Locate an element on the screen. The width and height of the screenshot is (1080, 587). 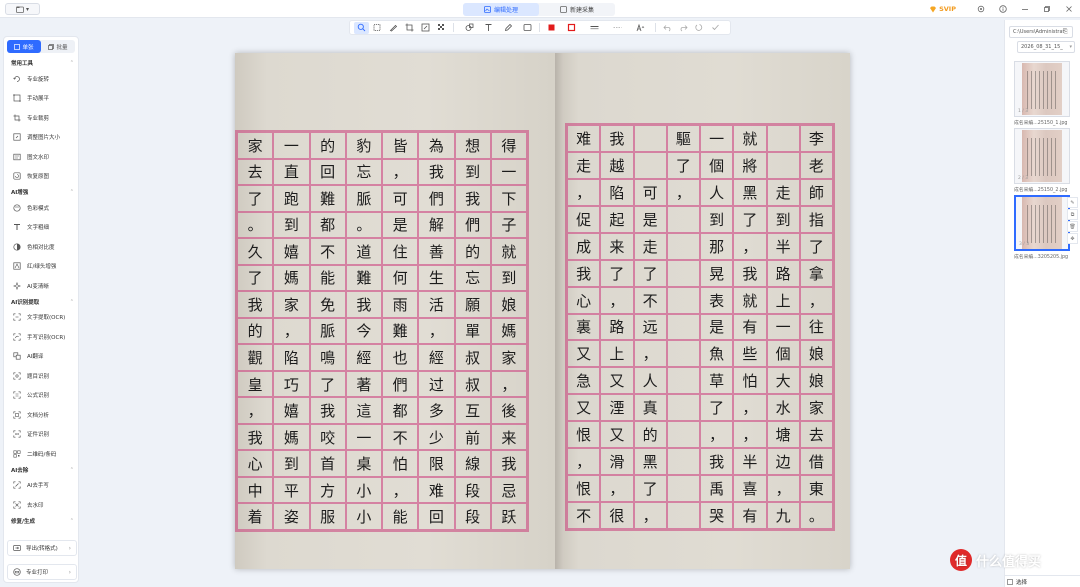
sidebar-section-header: 修复/生成 ⌃ is located at coordinates (41, 521).